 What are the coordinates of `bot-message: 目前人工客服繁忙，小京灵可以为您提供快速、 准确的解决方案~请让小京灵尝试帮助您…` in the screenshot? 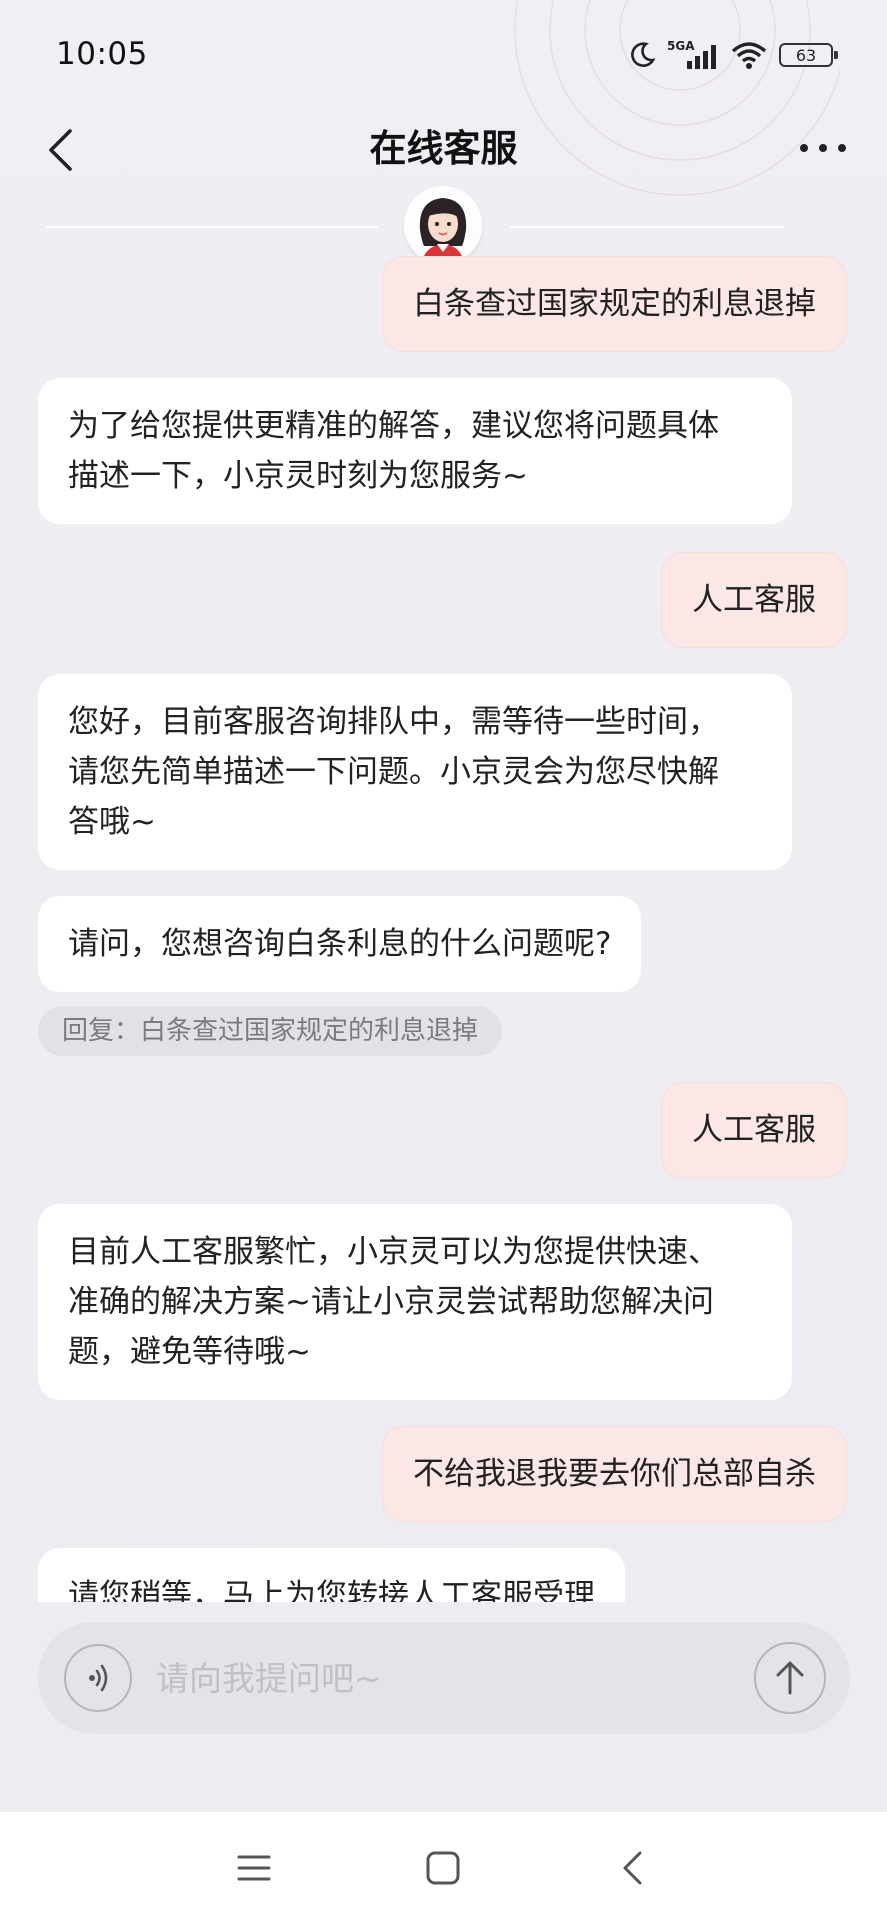 It's located at (415, 1302).